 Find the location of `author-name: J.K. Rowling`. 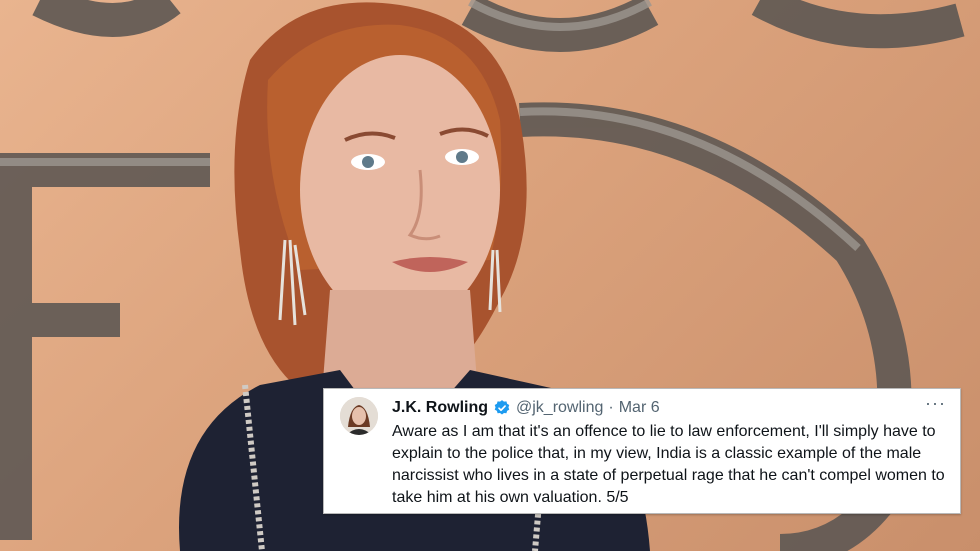

author-name: J.K. Rowling is located at coordinates (440, 408).